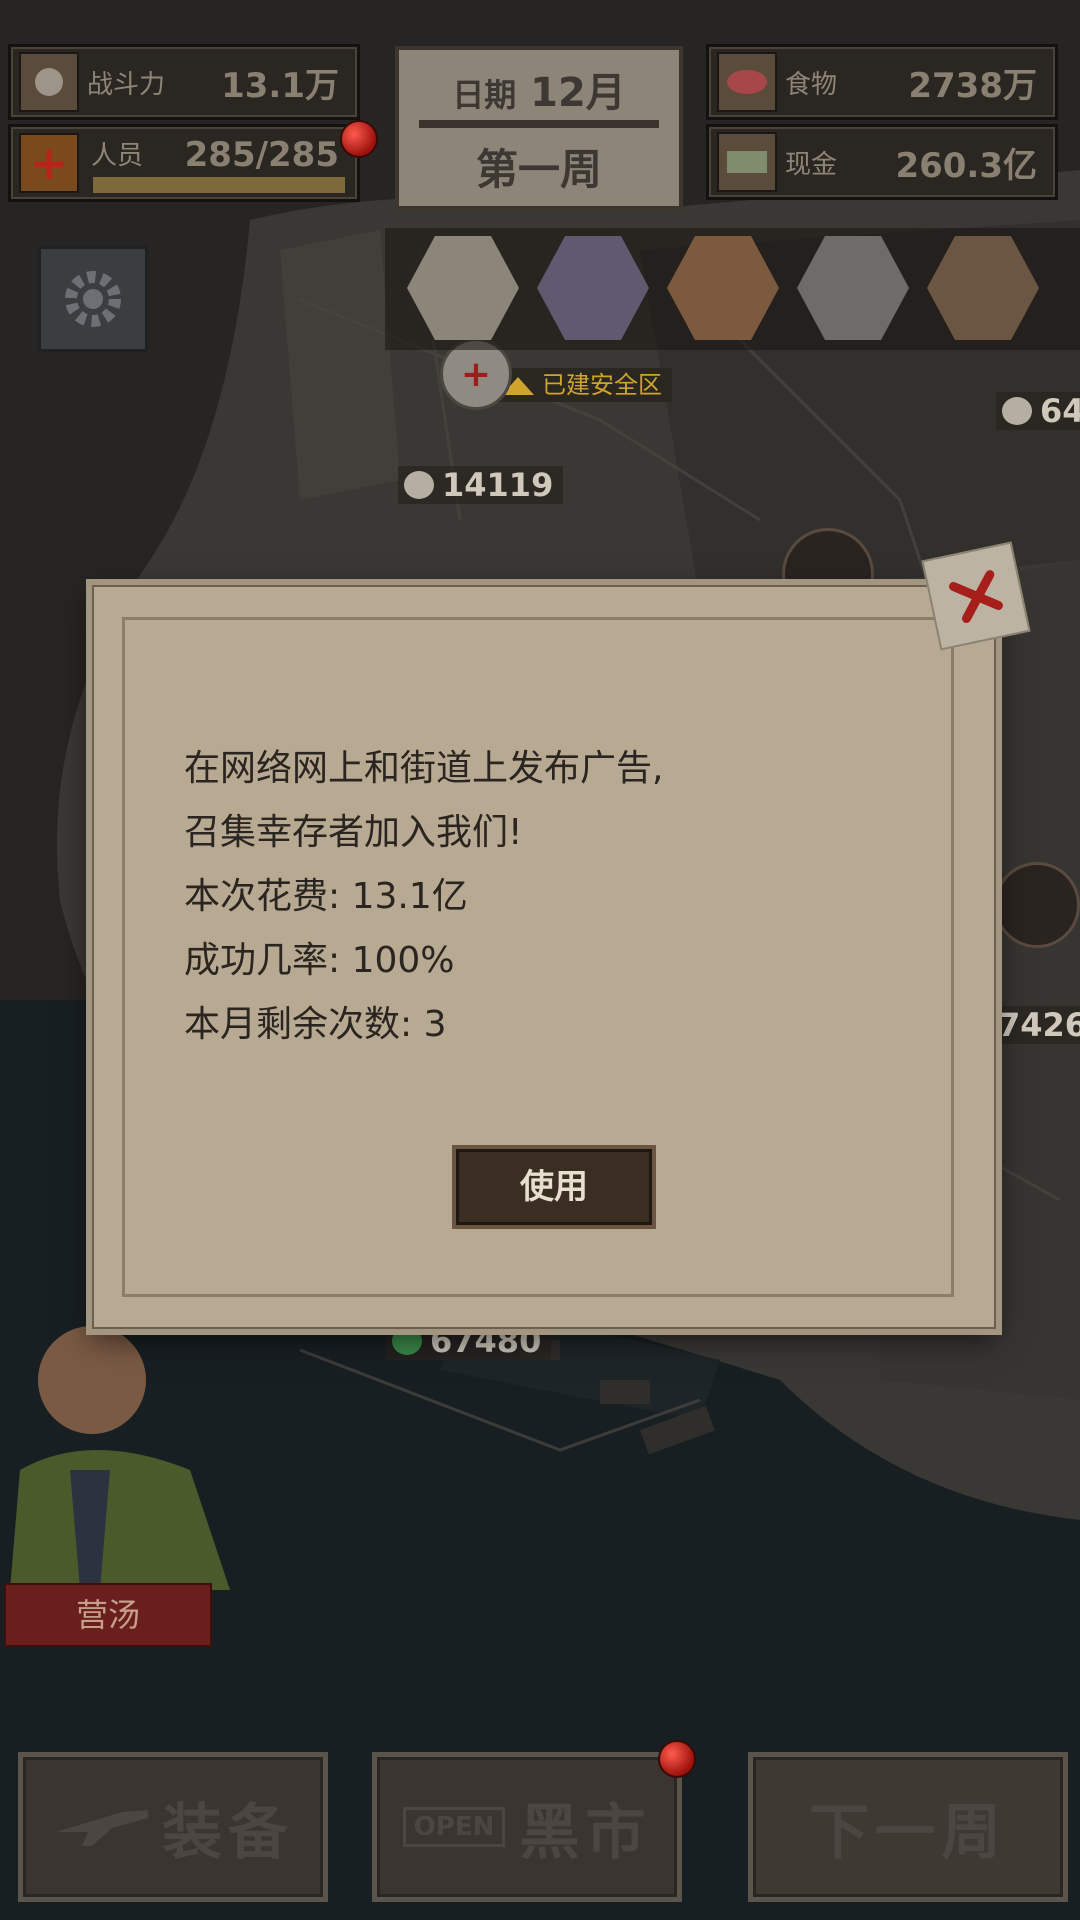 The height and width of the screenshot is (1920, 1080). Describe the element at coordinates (554, 1187) in the screenshot. I see `use-button: 使用` at that location.